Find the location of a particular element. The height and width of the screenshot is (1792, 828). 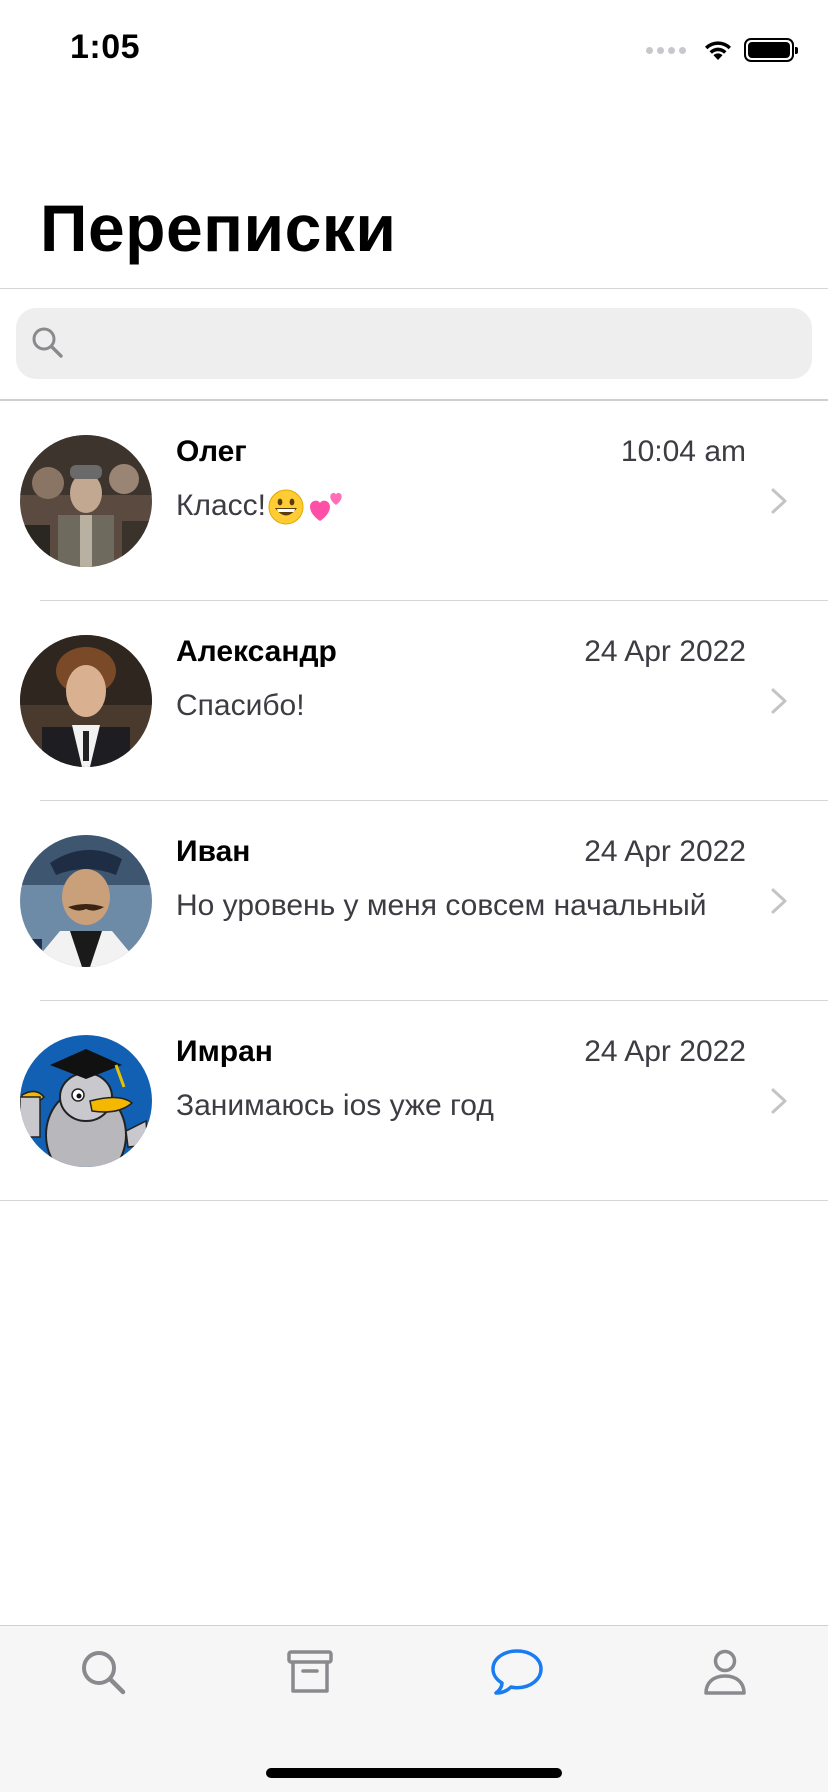

archive-box-icon is located at coordinates (310, 1671).